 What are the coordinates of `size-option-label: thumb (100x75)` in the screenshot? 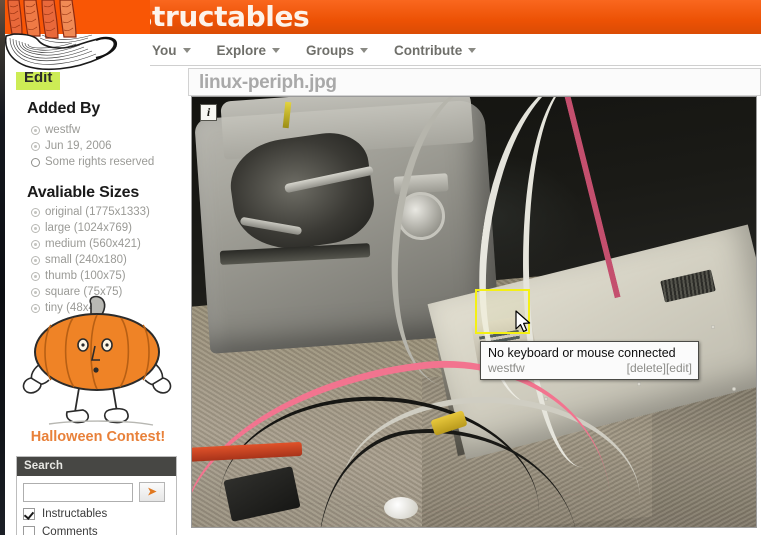 It's located at (85, 276).